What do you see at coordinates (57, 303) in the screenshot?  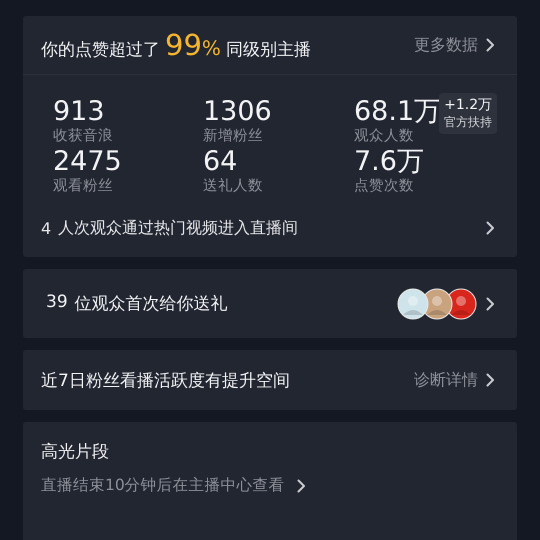 I see `count-text: 39` at bounding box center [57, 303].